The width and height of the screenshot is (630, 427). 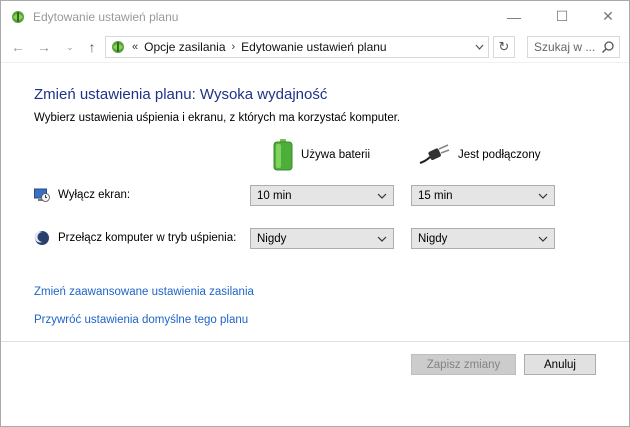 I want to click on breadcrumb-edit-plan-settings: Edytowanie ustawień planu, so click(x=313, y=47).